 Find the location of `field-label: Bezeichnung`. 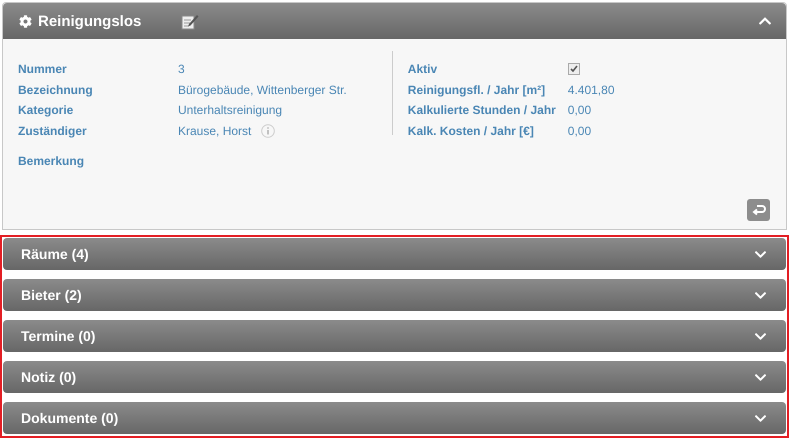

field-label: Bezeichnung is located at coordinates (56, 90).